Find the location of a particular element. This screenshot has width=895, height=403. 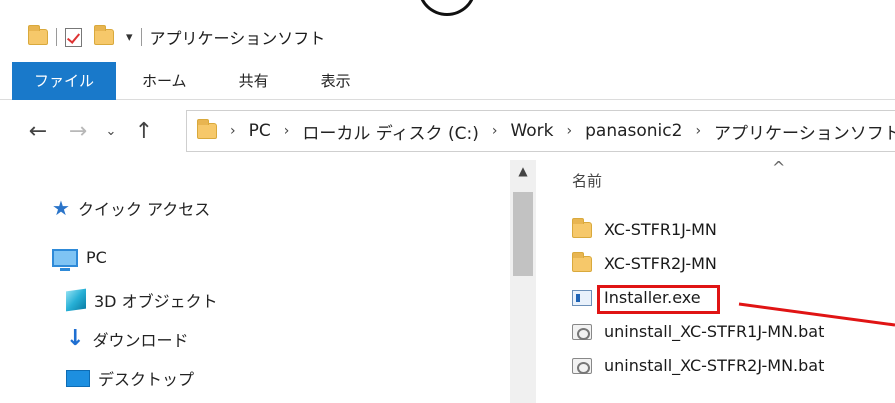

file-name: XC-STFR2J-MN is located at coordinates (660, 263).